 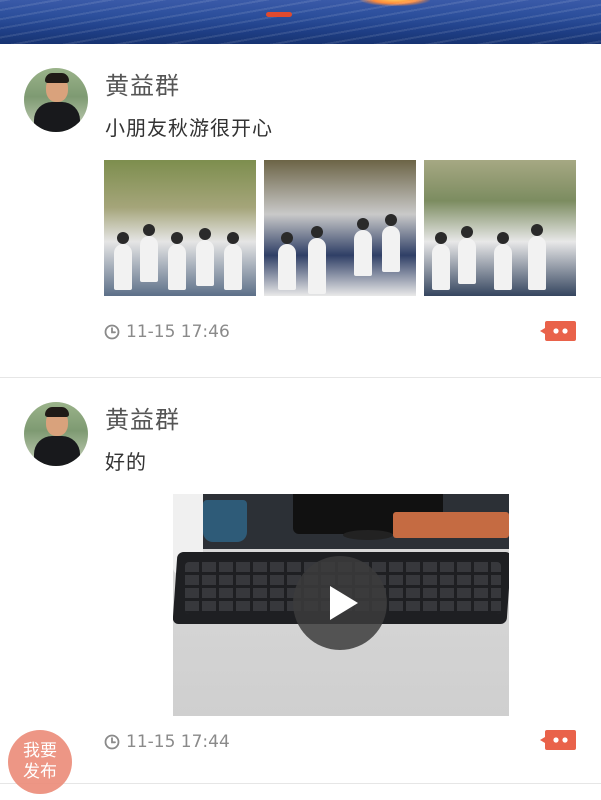 What do you see at coordinates (368, 535) in the screenshot?
I see `video-scene-monitor-base` at bounding box center [368, 535].